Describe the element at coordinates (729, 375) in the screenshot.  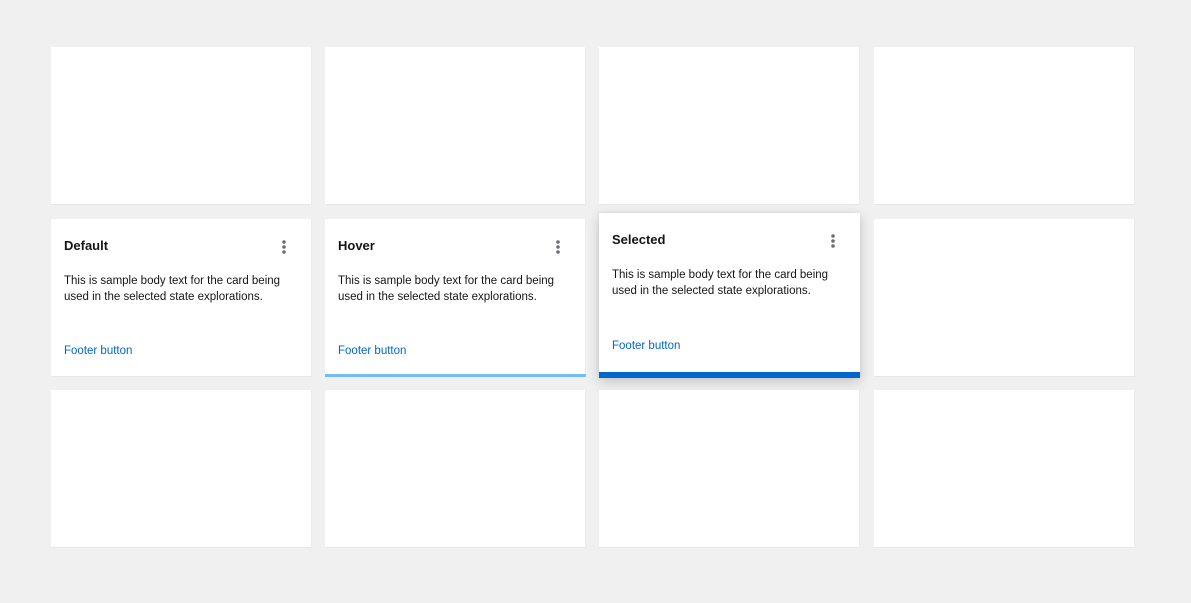
I see `selected-indicator-bar` at that location.